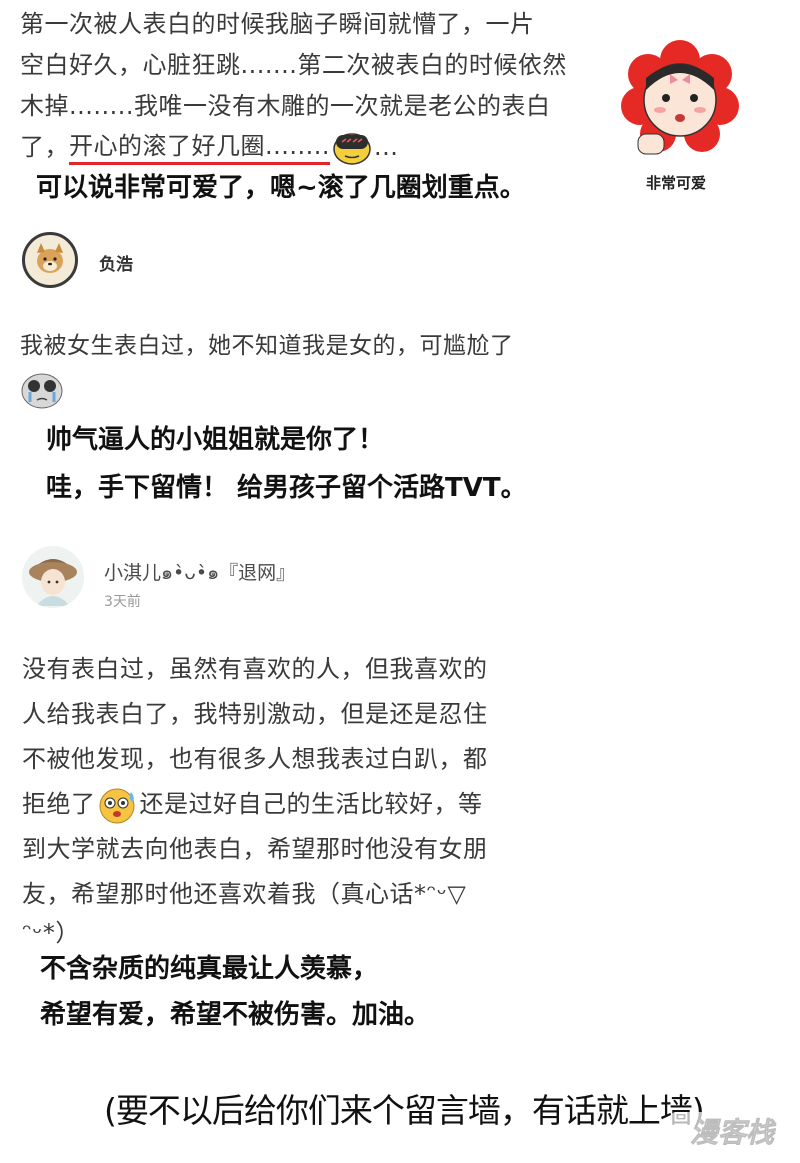 The image size is (800, 1163). What do you see at coordinates (290, 316) in the screenshot?
I see `comment-2-block` at bounding box center [290, 316].